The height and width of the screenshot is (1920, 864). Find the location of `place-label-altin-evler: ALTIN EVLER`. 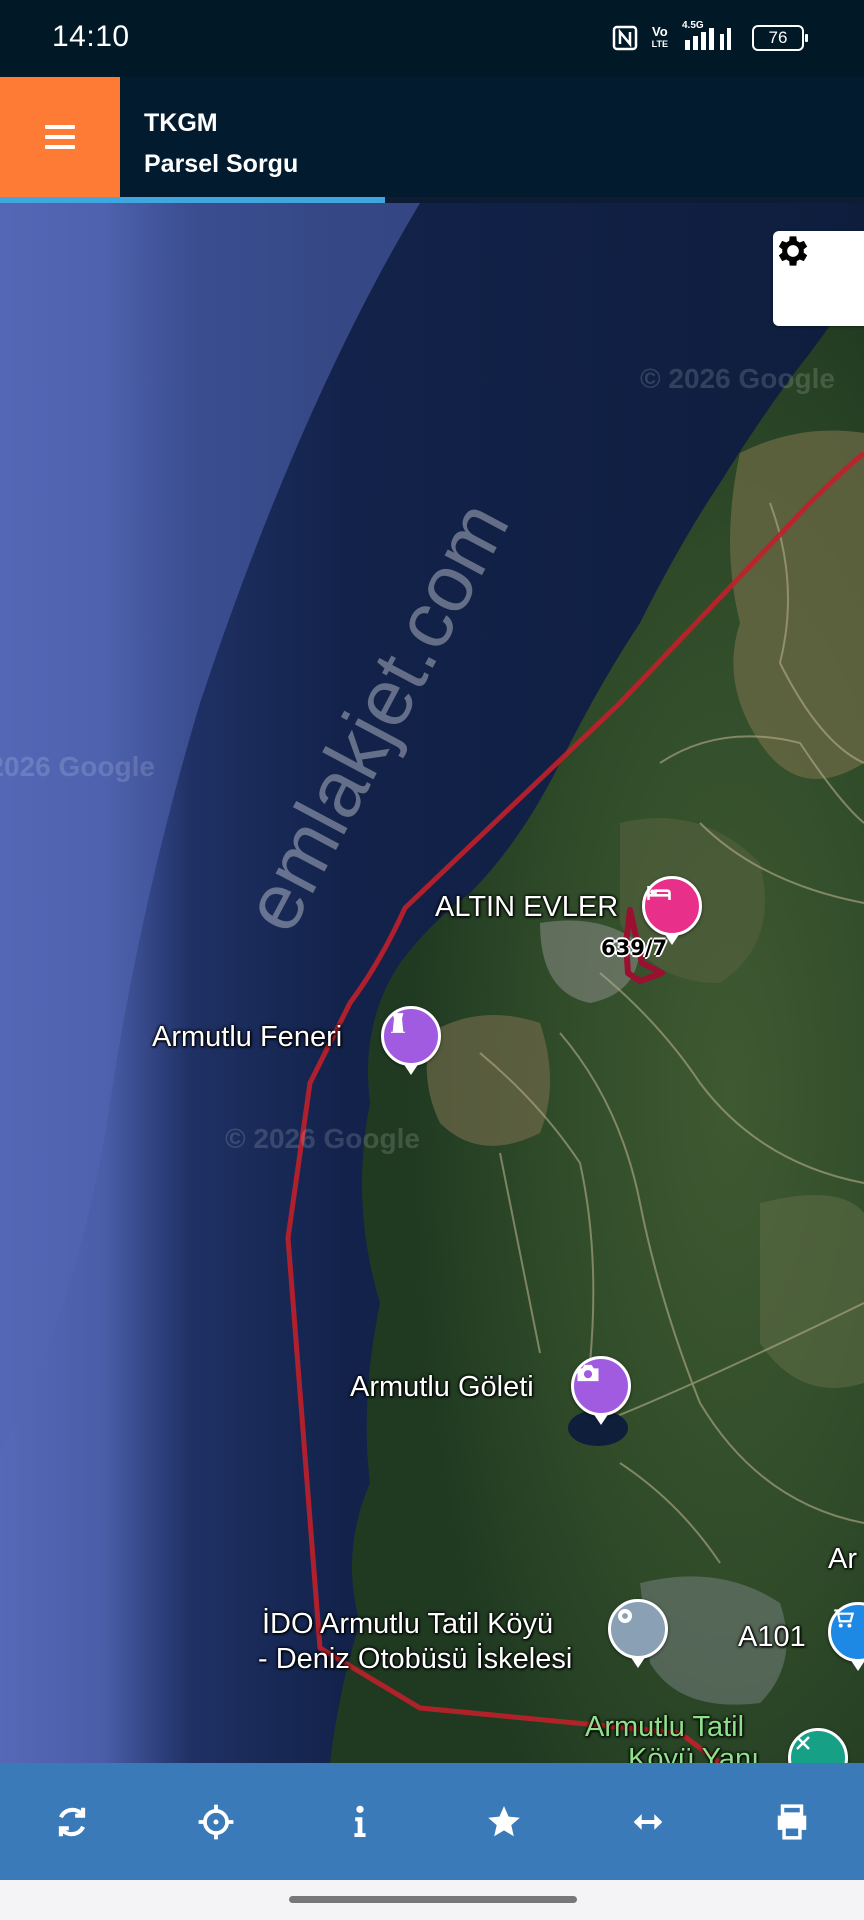

place-label-altin-evler: ALTIN EVLER is located at coordinates (527, 907).